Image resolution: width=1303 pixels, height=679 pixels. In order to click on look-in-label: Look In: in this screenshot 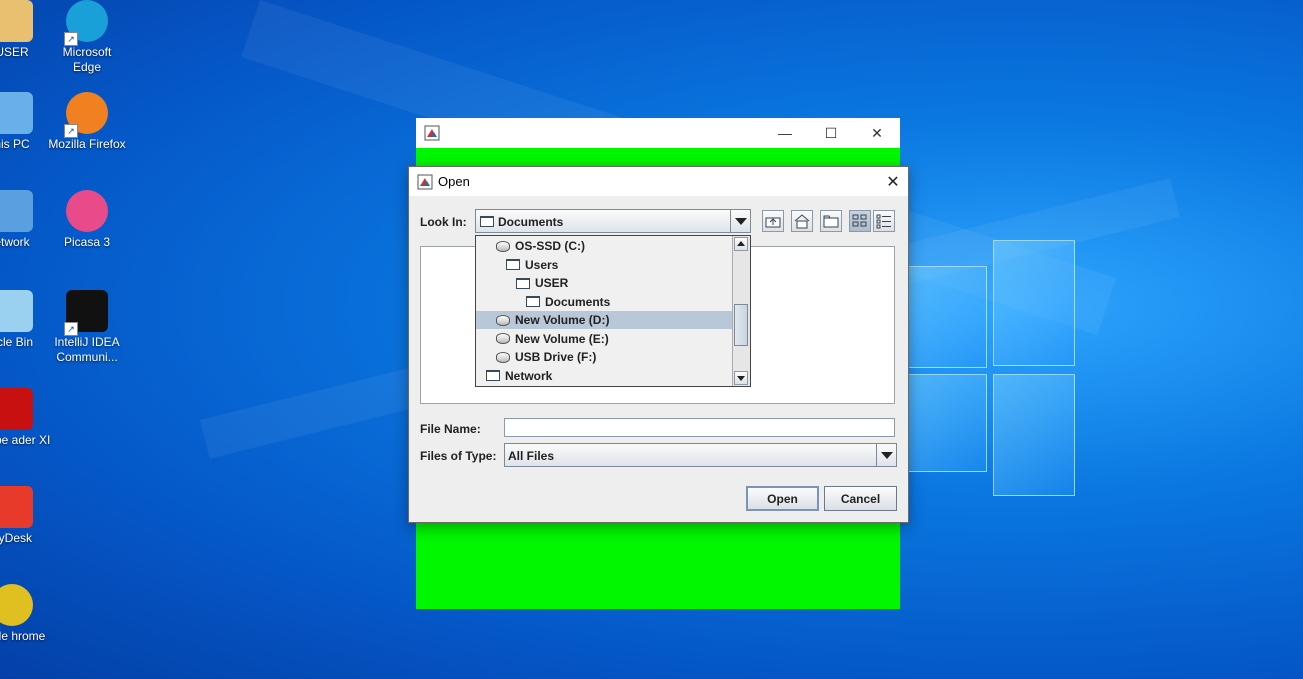, I will do `click(443, 222)`.